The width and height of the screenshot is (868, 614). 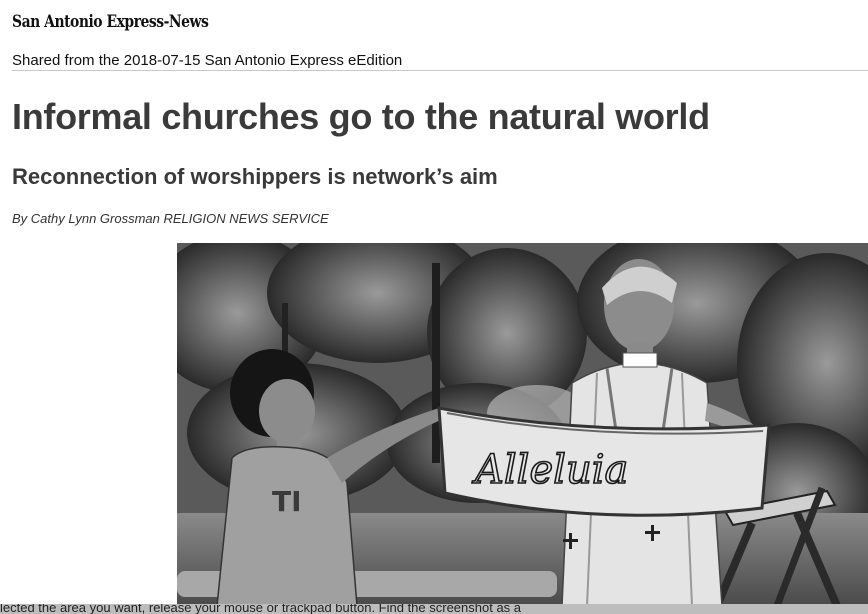 What do you see at coordinates (110, 22) in the screenshot?
I see `masthead-logo: San Antonio Express-News` at bounding box center [110, 22].